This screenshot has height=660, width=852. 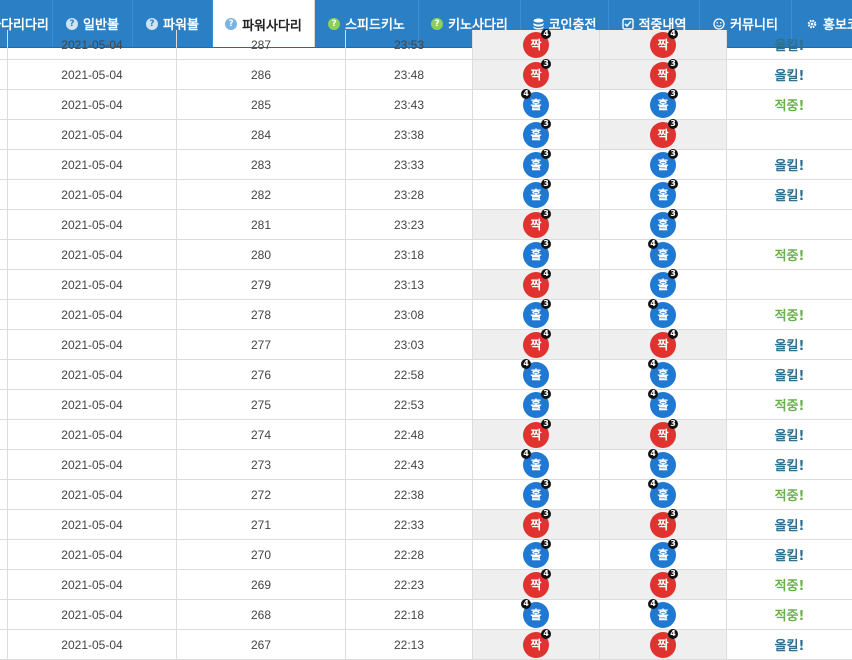 I want to click on table-row: 2021-05-04 268 22:18 홀 4 홀 4 적중!, so click(x=426, y=614).